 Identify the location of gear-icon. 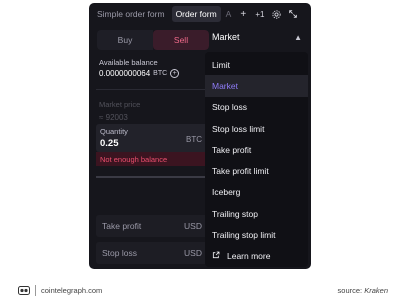
(276, 14).